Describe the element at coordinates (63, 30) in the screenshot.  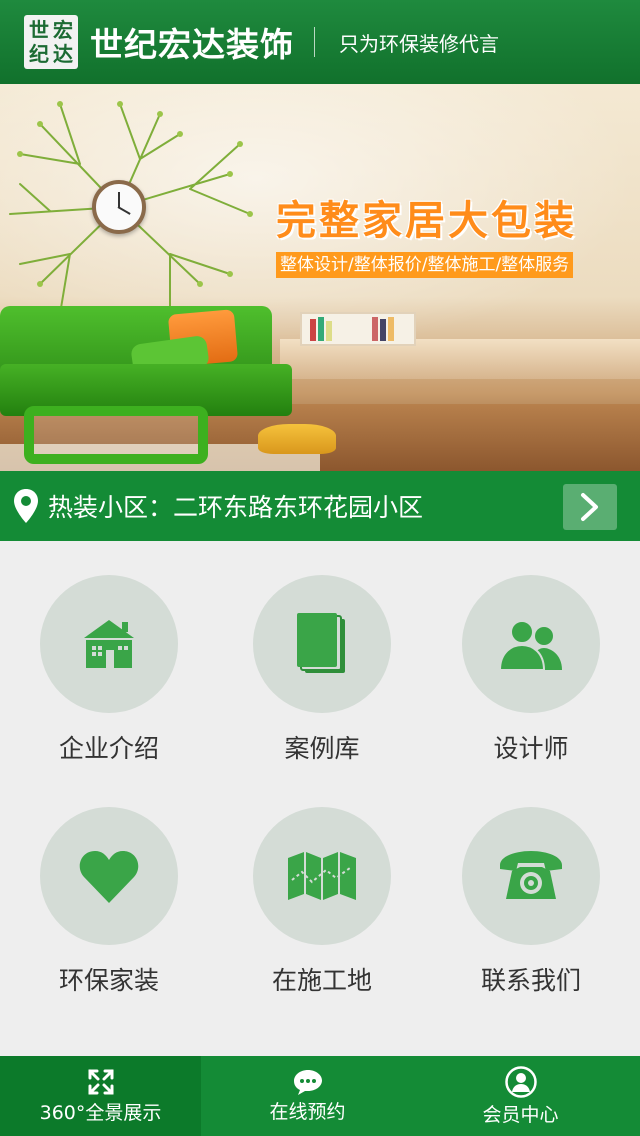
I see `logo-char: 宏` at that location.